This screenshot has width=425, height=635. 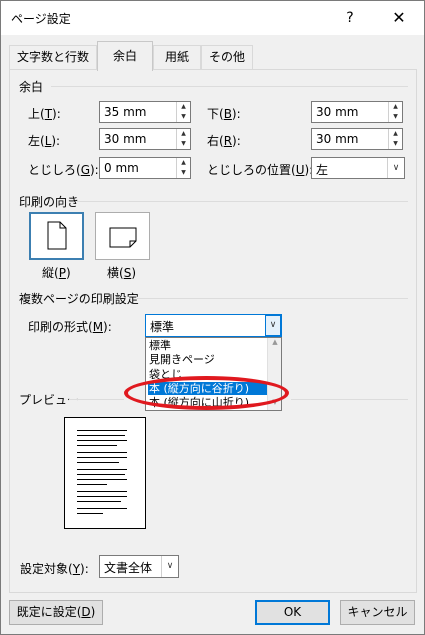 I want to click on tab-margins: 余白, so click(x=125, y=56).